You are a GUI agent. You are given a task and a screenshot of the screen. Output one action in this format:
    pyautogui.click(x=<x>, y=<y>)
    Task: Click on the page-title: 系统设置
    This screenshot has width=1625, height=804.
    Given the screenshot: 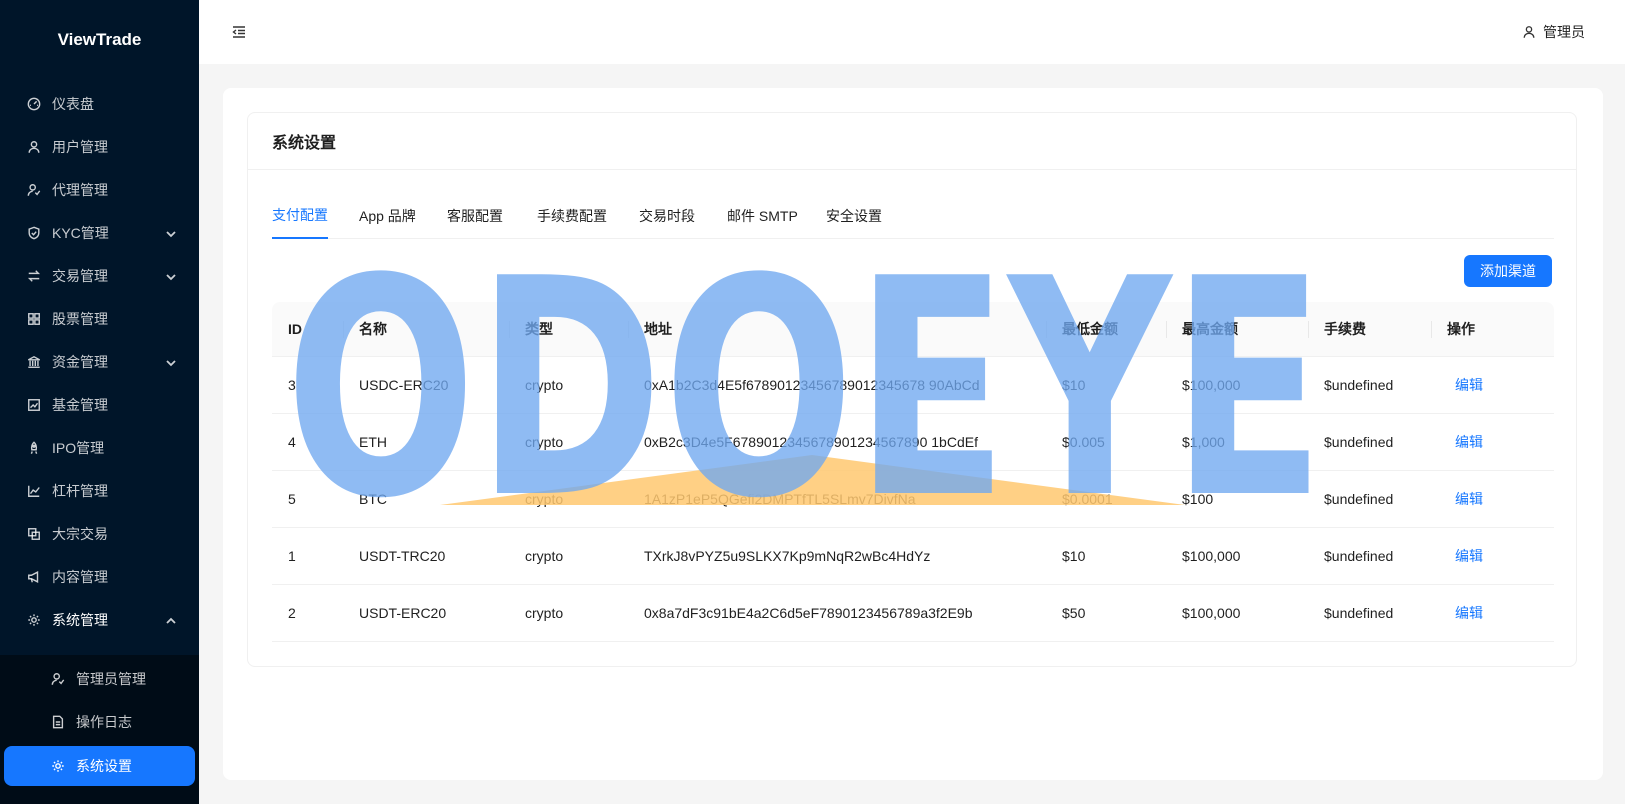 What is the action you would take?
    pyautogui.click(x=912, y=141)
    